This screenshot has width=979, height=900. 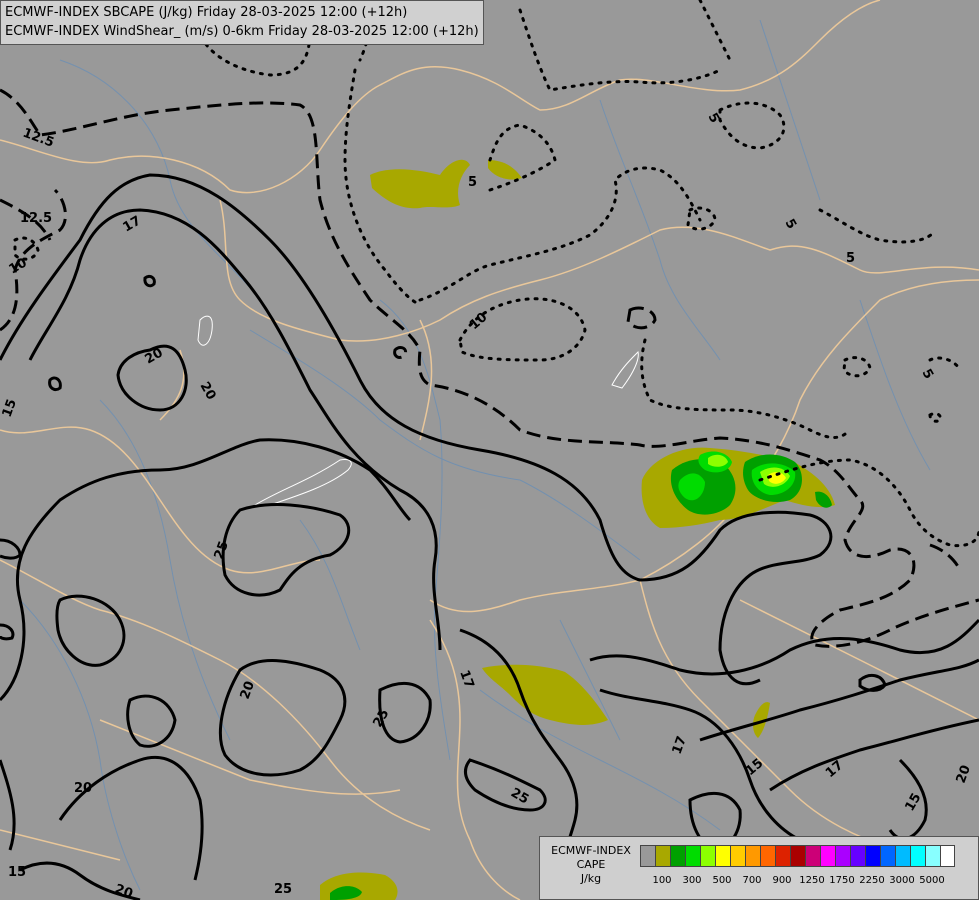 I want to click on legend-tick-labels: 100 300 500 700 900 1250 1750 2250 3000 5000, so click(x=805, y=882).